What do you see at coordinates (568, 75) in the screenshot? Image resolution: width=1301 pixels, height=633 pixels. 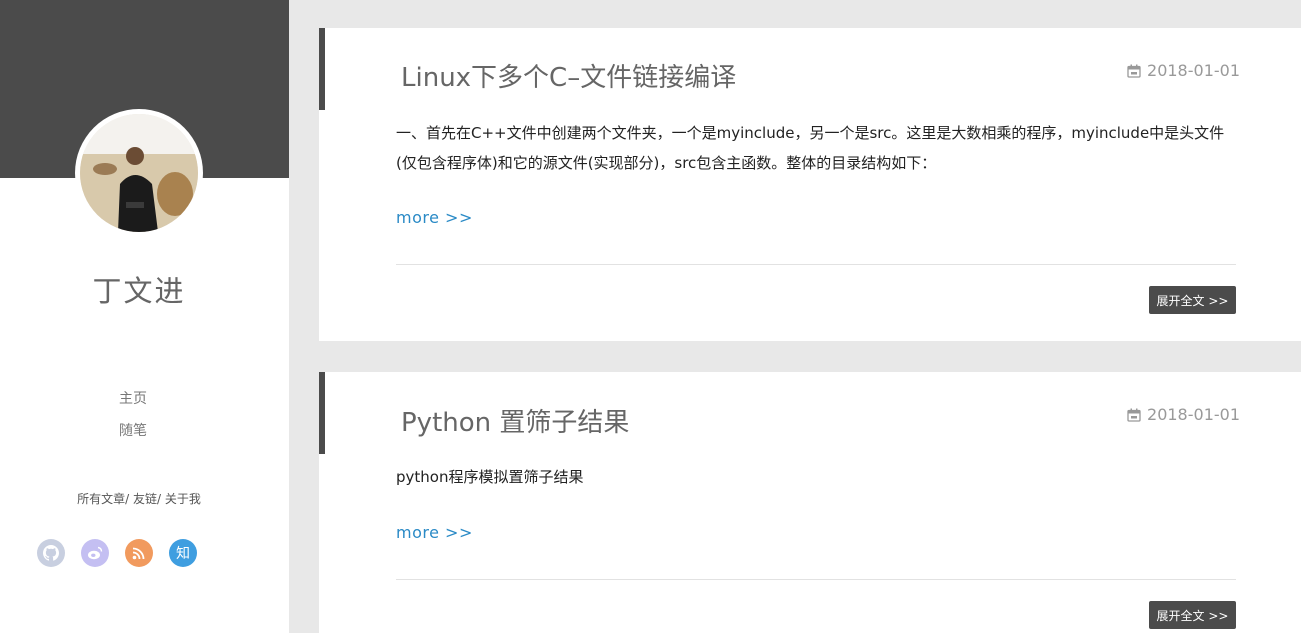 I see `post-title: Linux下多个C–文件链接编译` at bounding box center [568, 75].